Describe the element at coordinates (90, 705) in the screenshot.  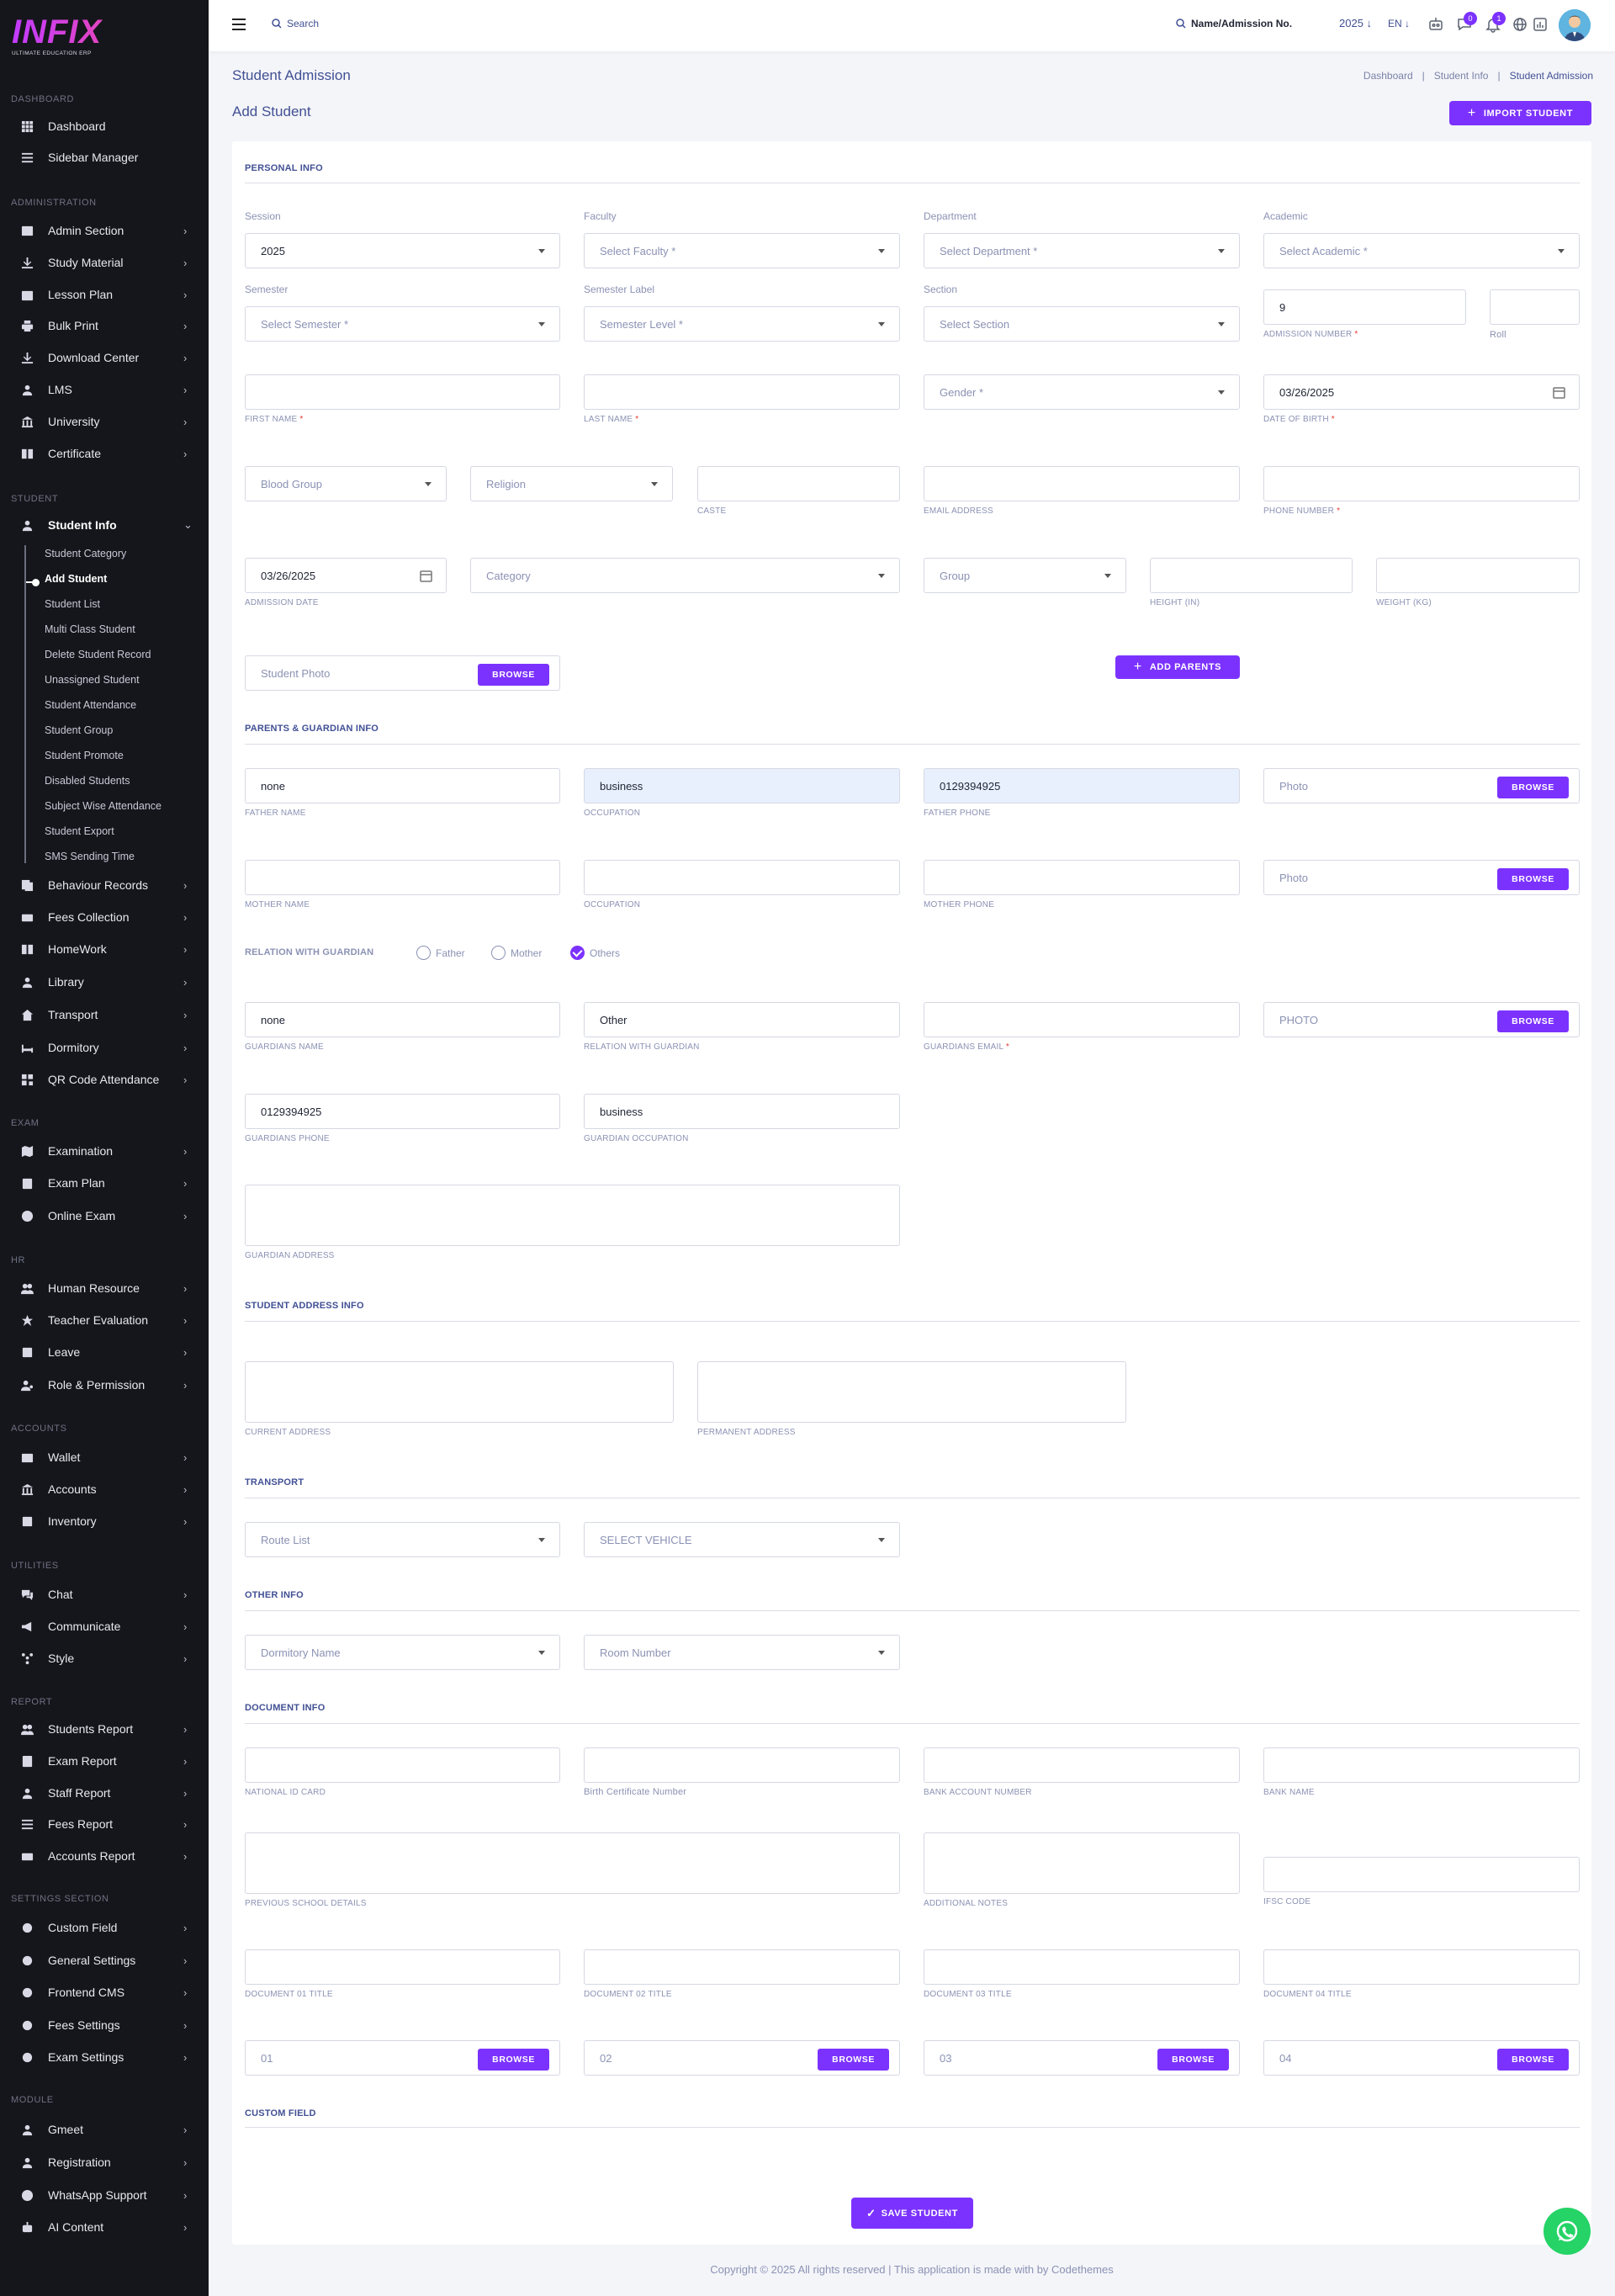
I see `submenu-student-attendance: Student Attendance` at that location.